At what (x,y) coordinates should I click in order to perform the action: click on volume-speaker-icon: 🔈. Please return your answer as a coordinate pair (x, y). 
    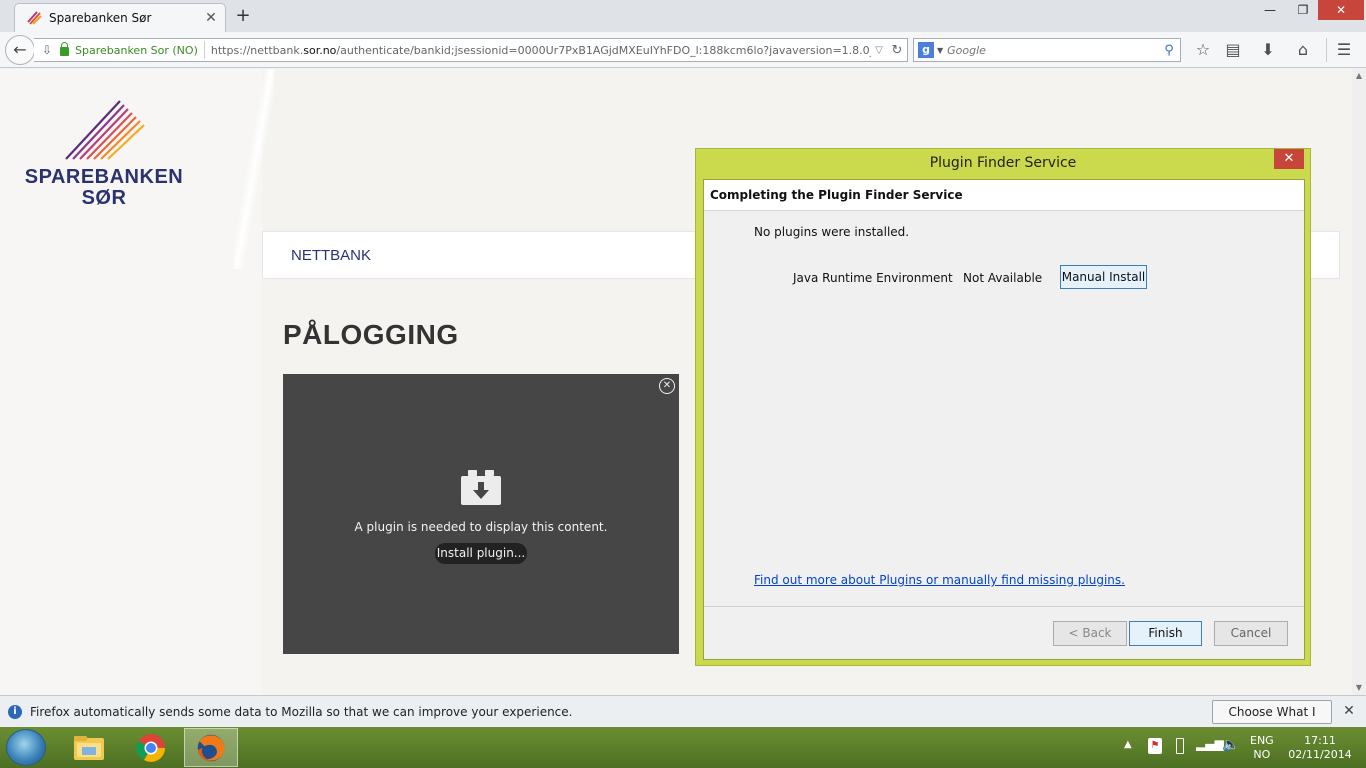
    Looking at the image, I should click on (1230, 745).